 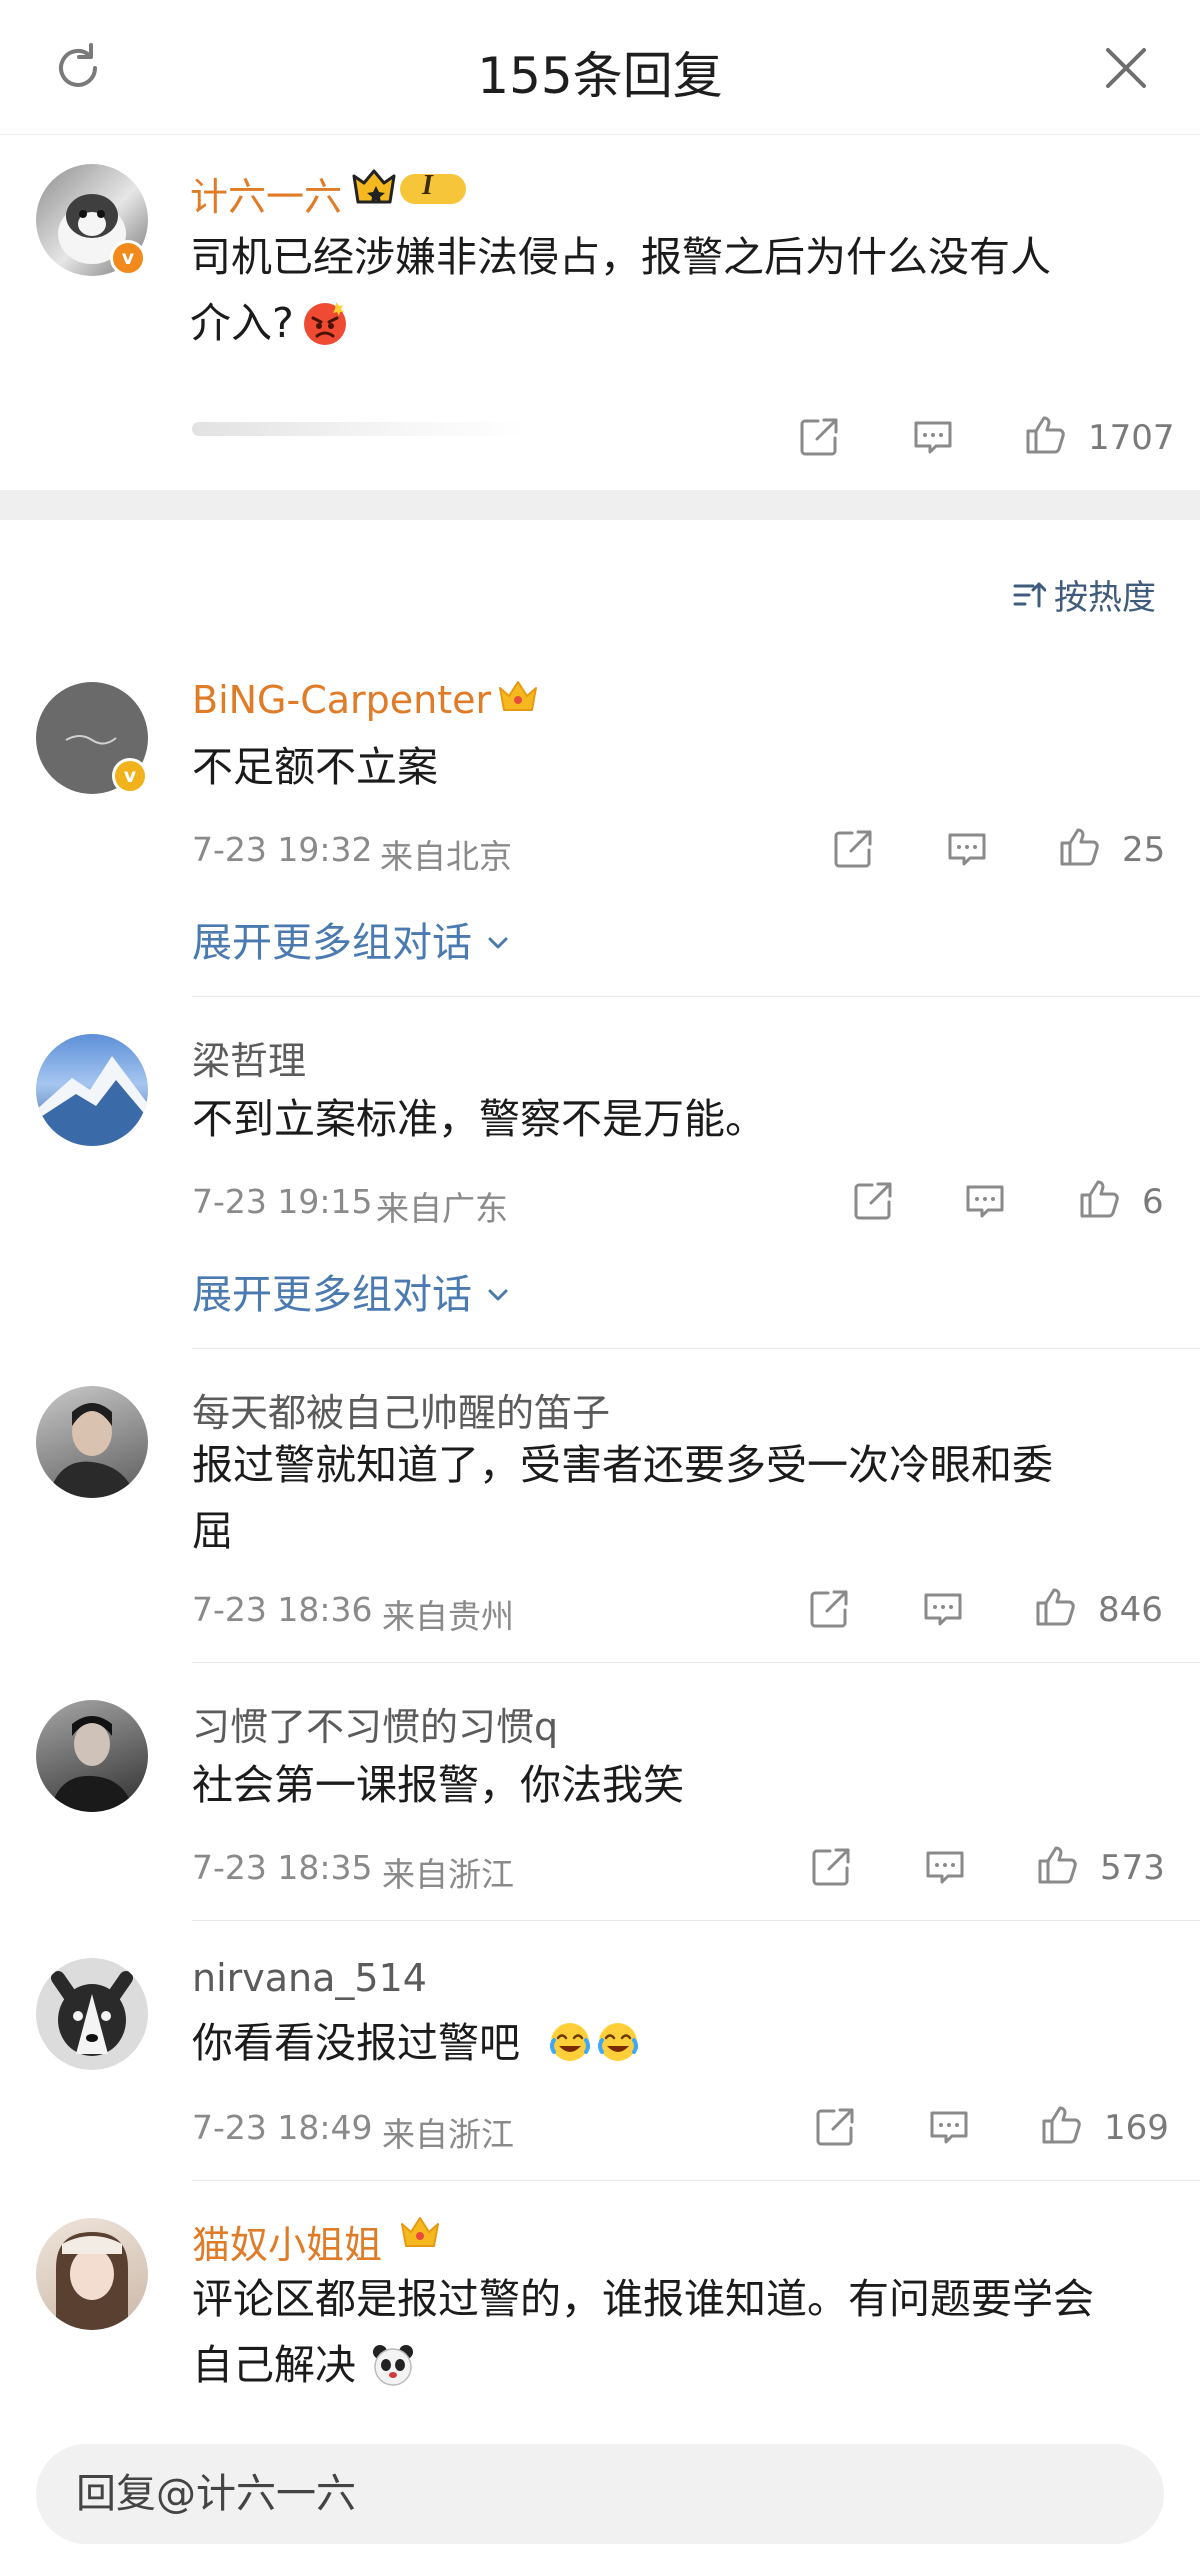 What do you see at coordinates (1131, 438) in the screenshot?
I see `like-count: 1707` at bounding box center [1131, 438].